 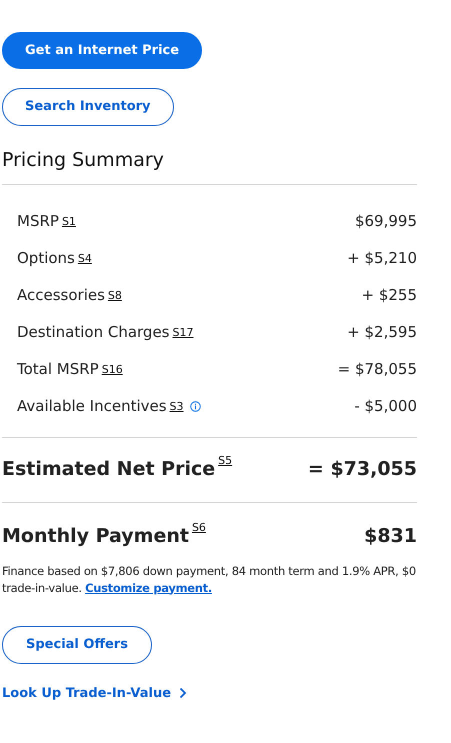 What do you see at coordinates (148, 587) in the screenshot?
I see `customize-payment-link: Customize payment.` at bounding box center [148, 587].